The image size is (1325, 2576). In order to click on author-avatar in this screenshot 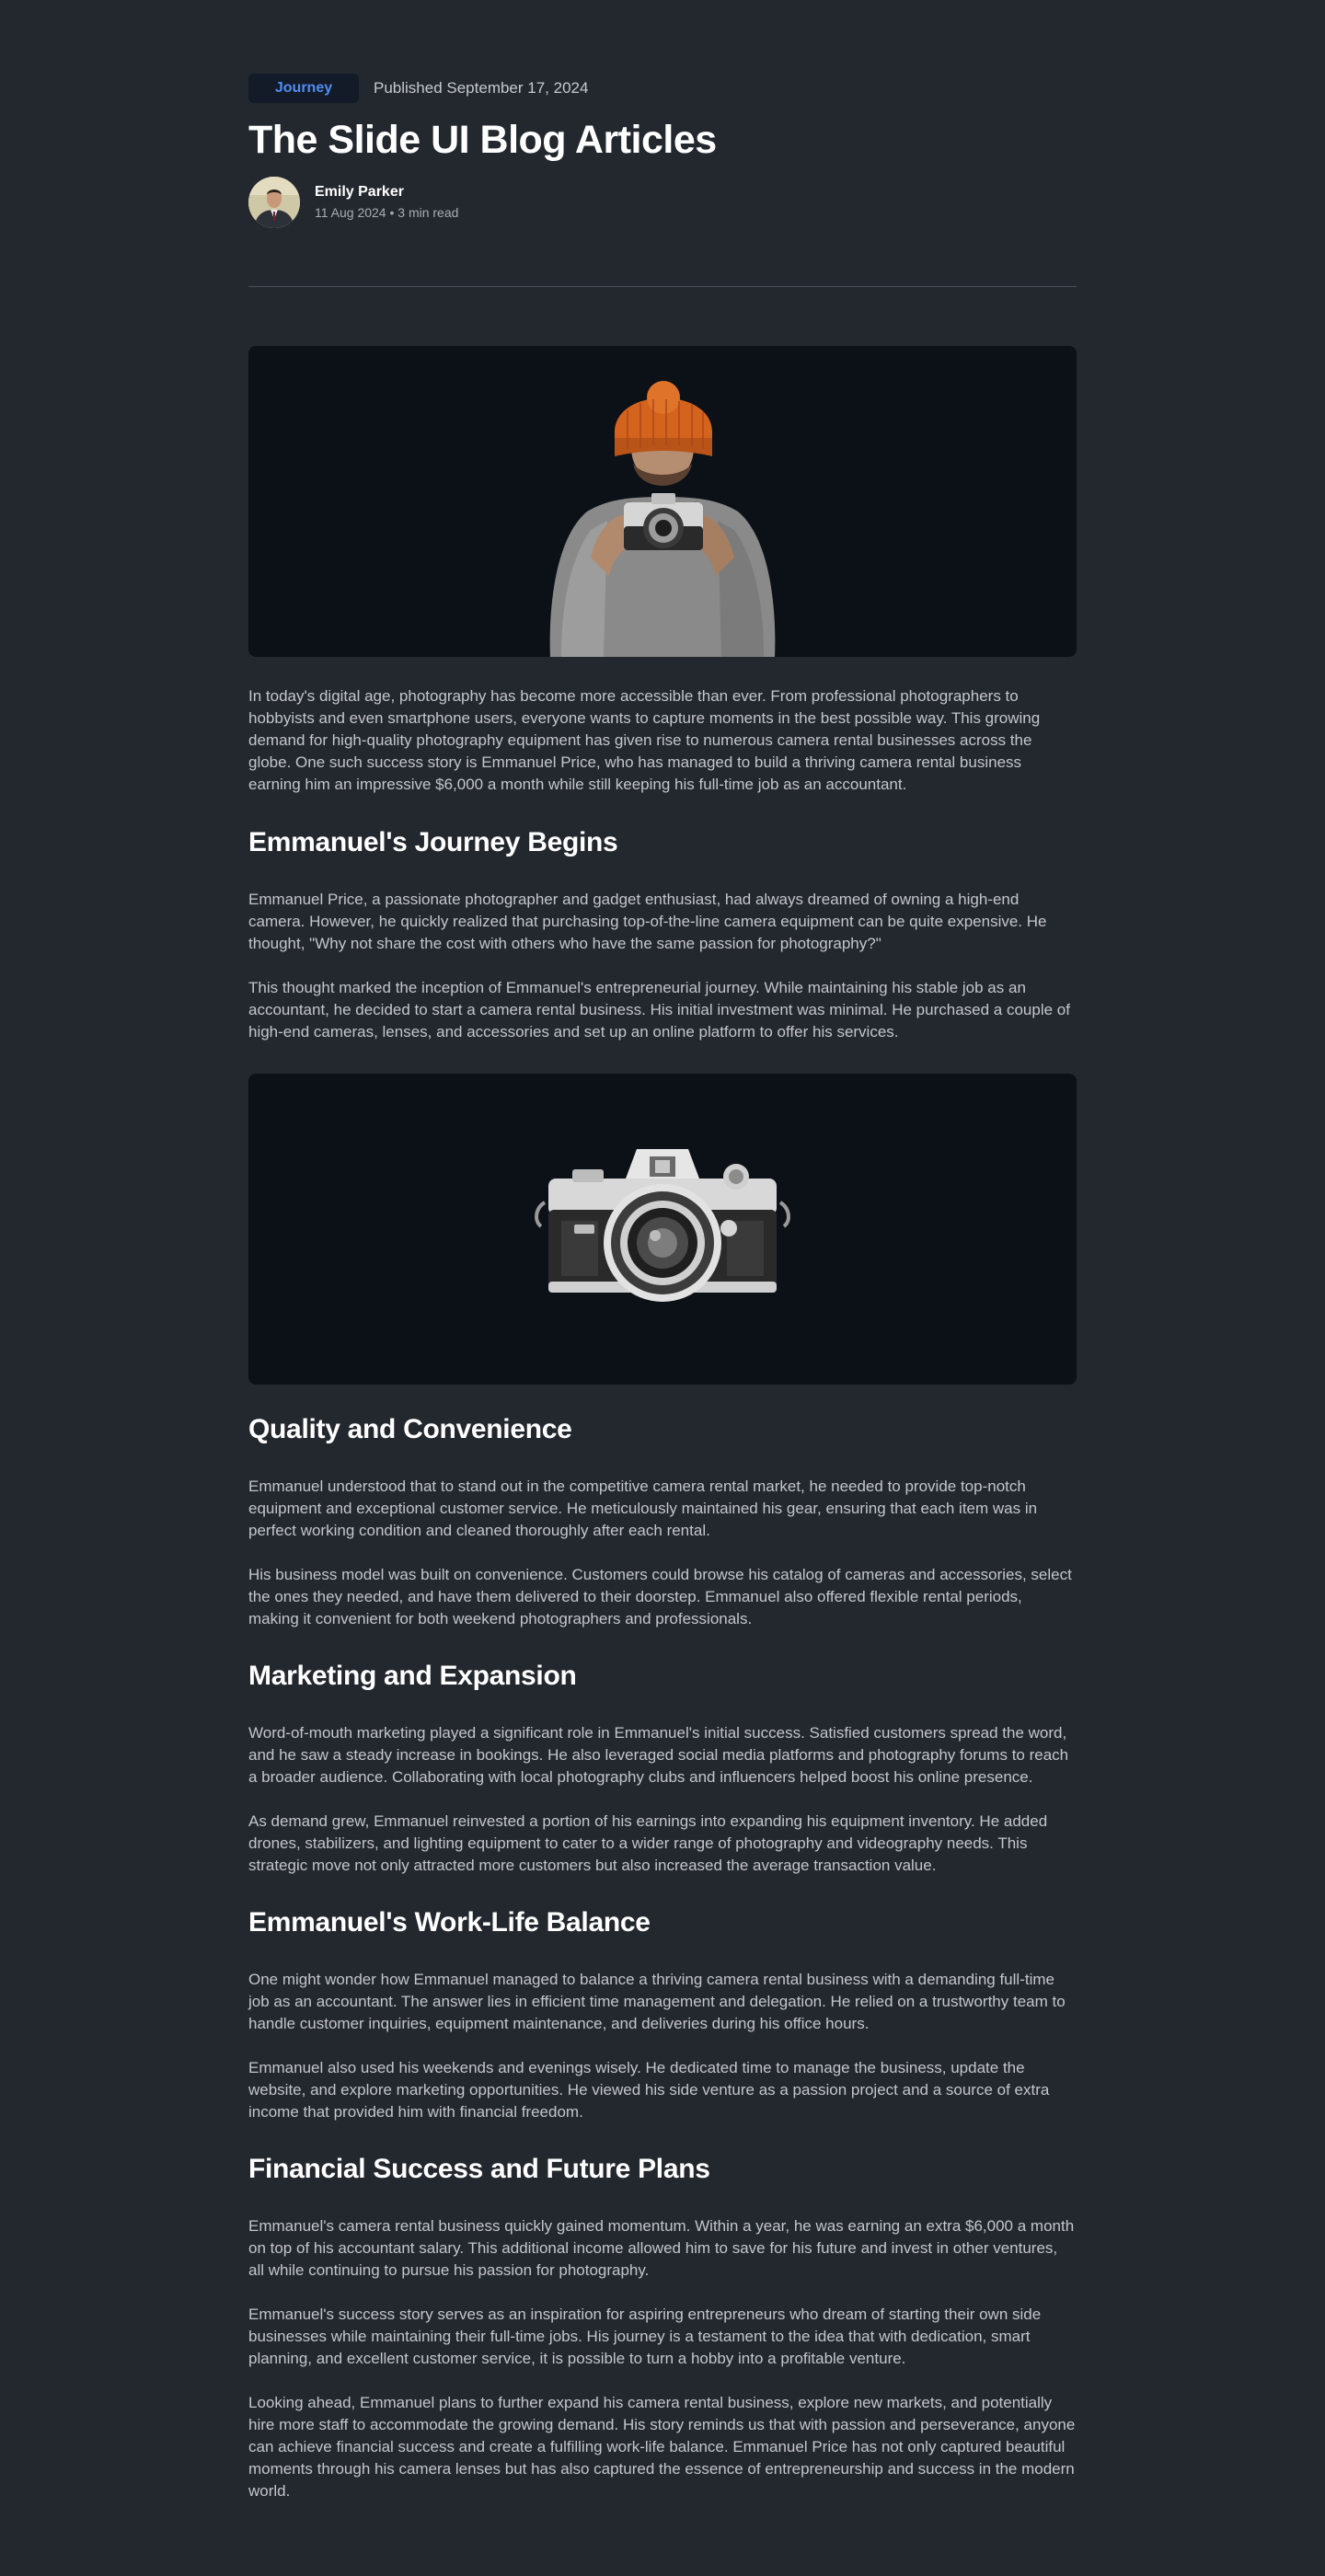, I will do `click(274, 202)`.